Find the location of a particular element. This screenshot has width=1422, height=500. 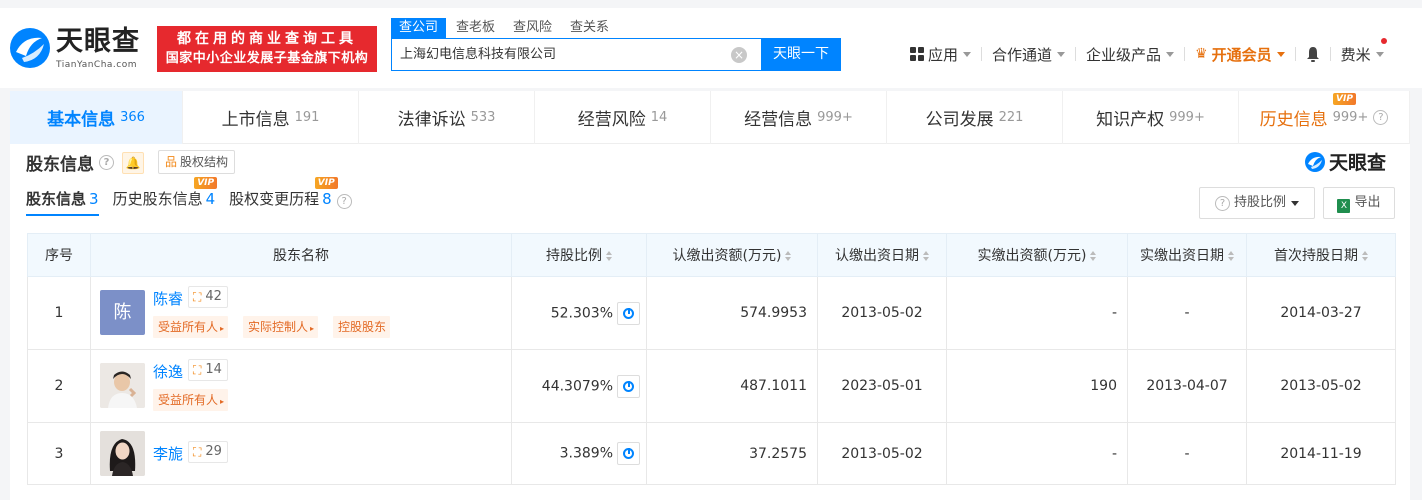

col-header-subscribed: 认缴出资额(万元) is located at coordinates (732, 255).